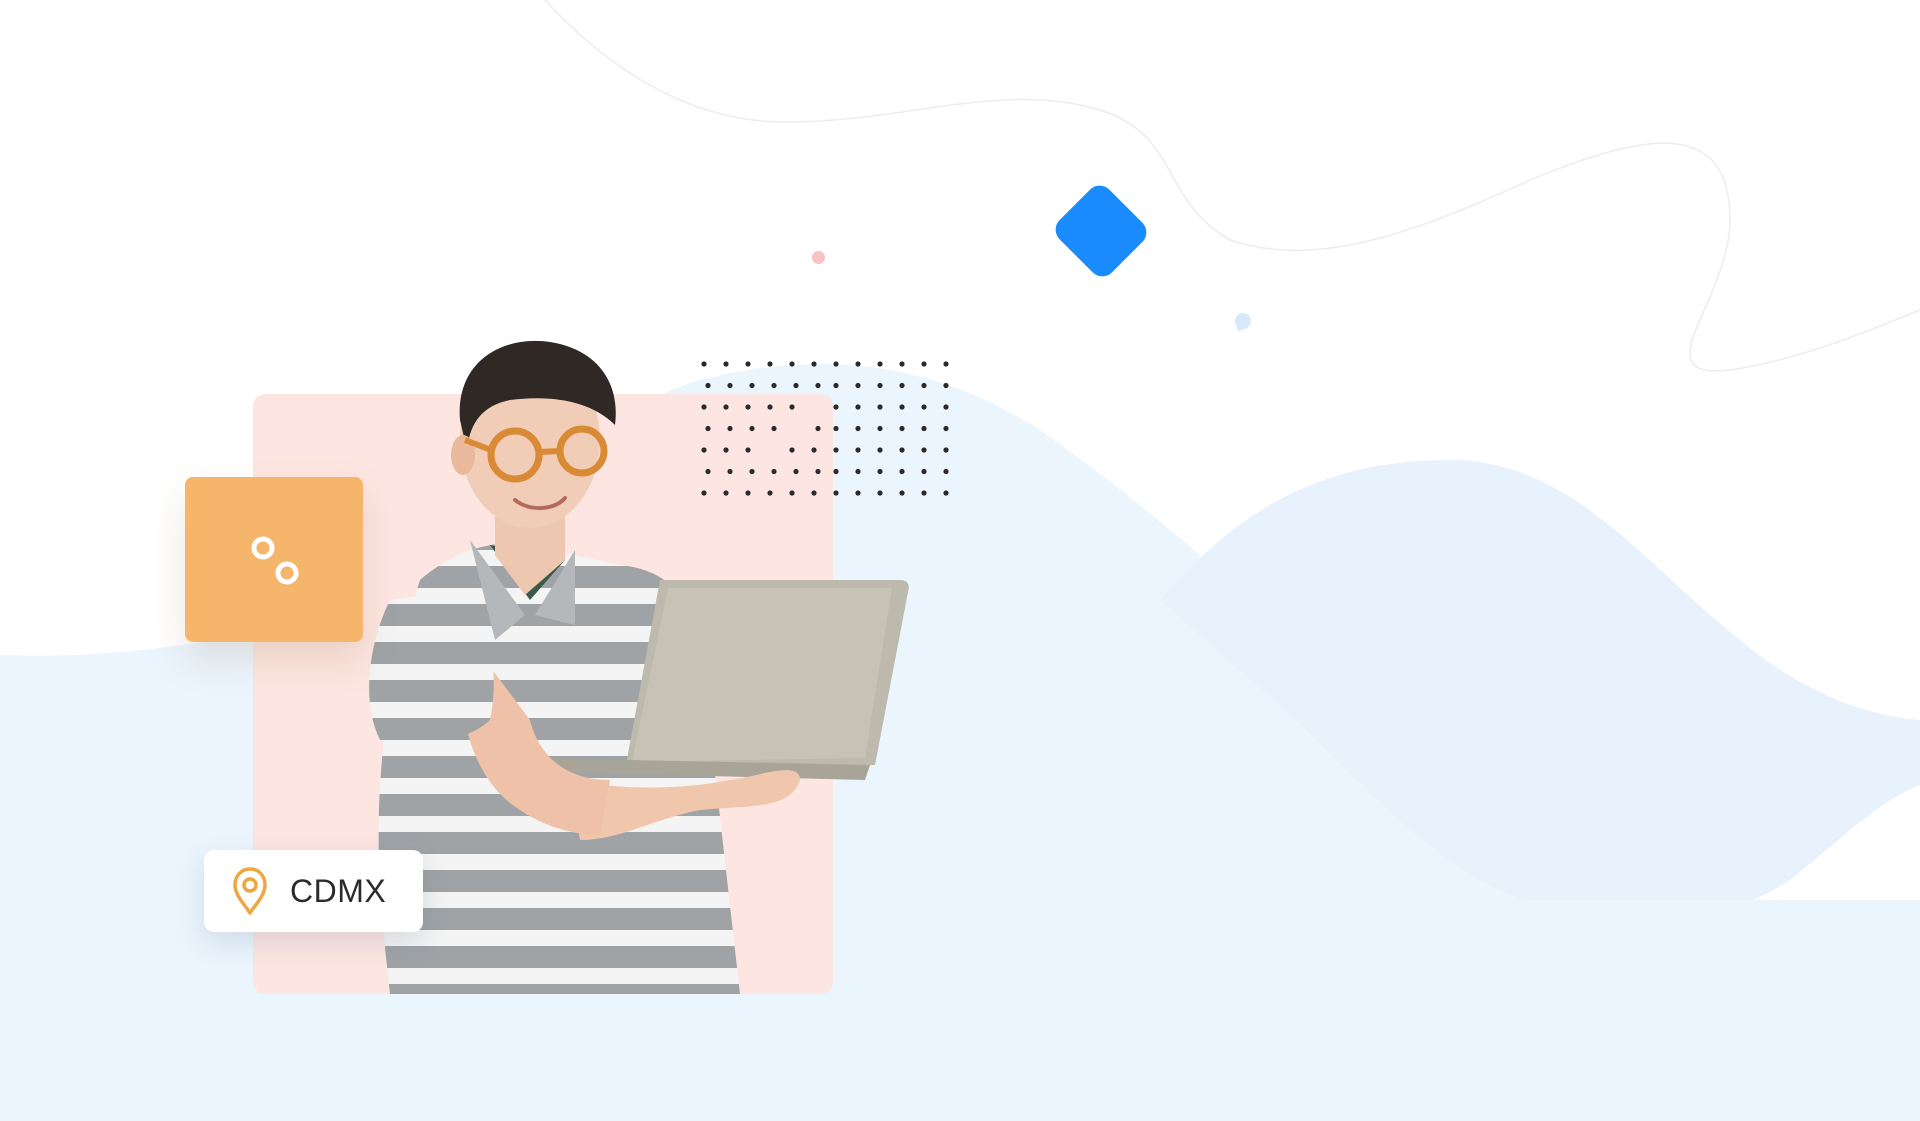 The image size is (1920, 1121). I want to click on feature-card, so click(274, 559).